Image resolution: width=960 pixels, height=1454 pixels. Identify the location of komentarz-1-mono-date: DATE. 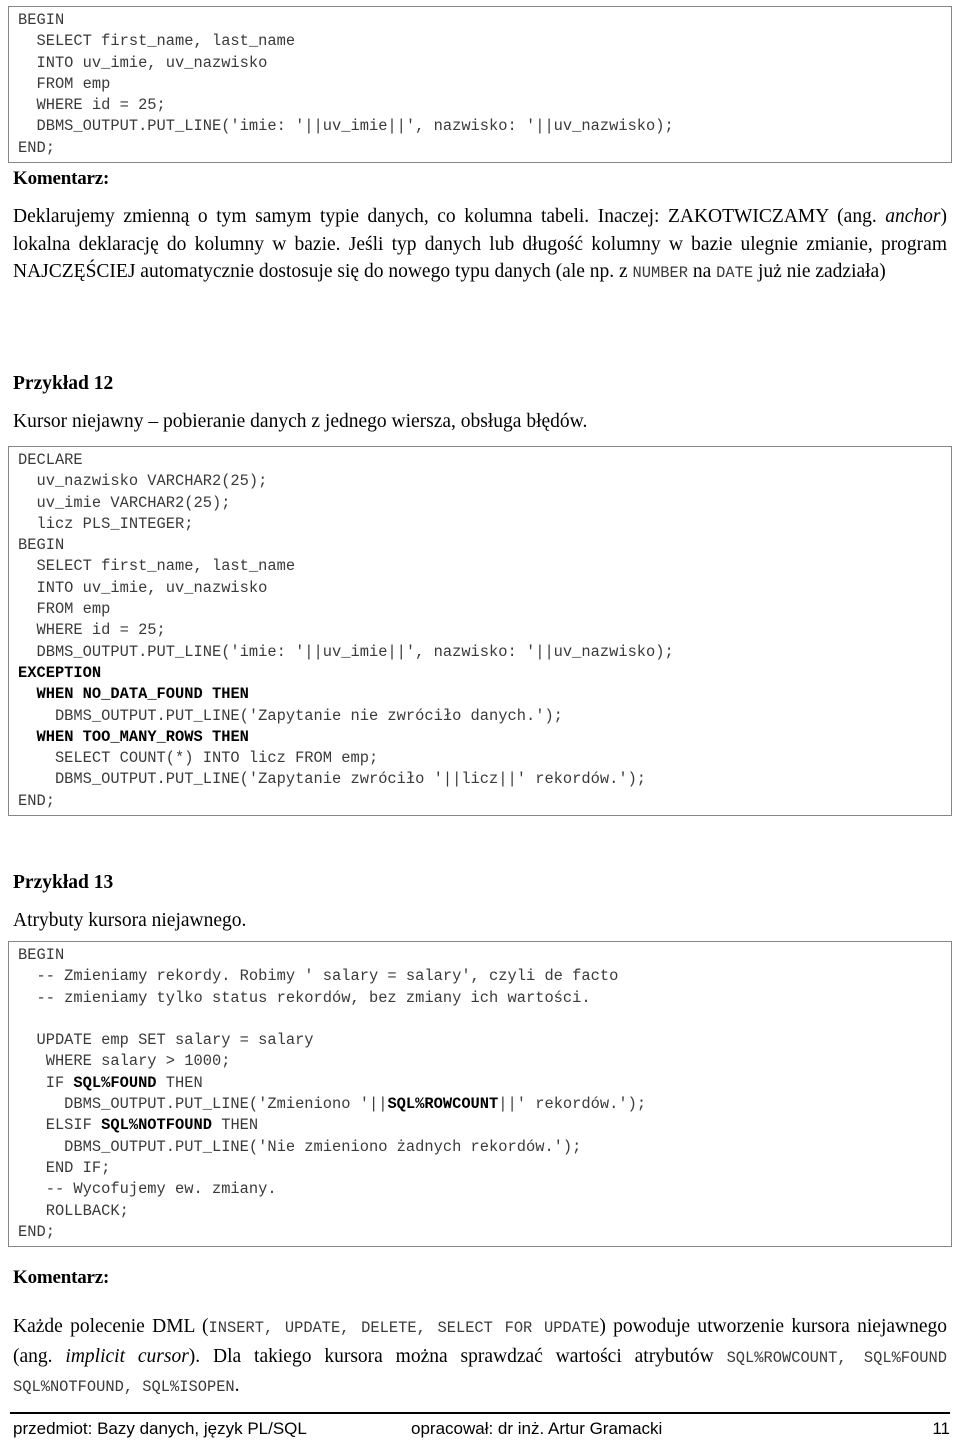
(735, 273).